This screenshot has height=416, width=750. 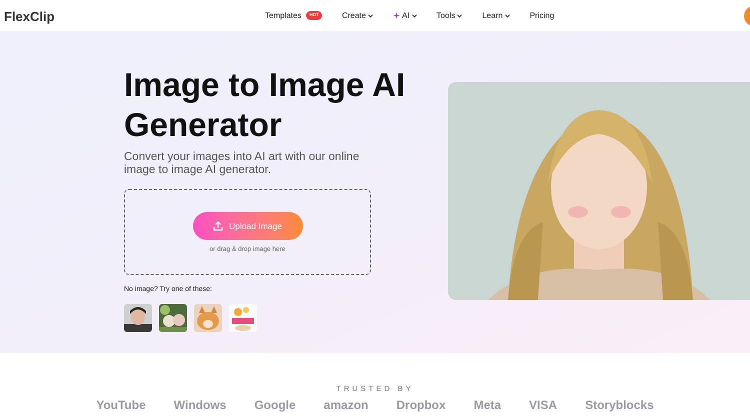 What do you see at coordinates (421, 405) in the screenshot?
I see `brand-logo: Dropbox` at bounding box center [421, 405].